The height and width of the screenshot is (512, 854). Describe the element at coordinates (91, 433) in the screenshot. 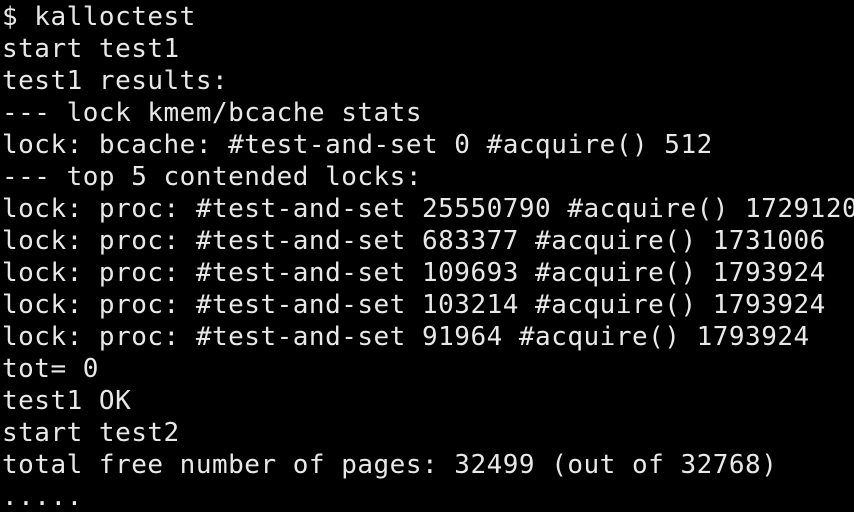

I see `output-line: start test2` at that location.